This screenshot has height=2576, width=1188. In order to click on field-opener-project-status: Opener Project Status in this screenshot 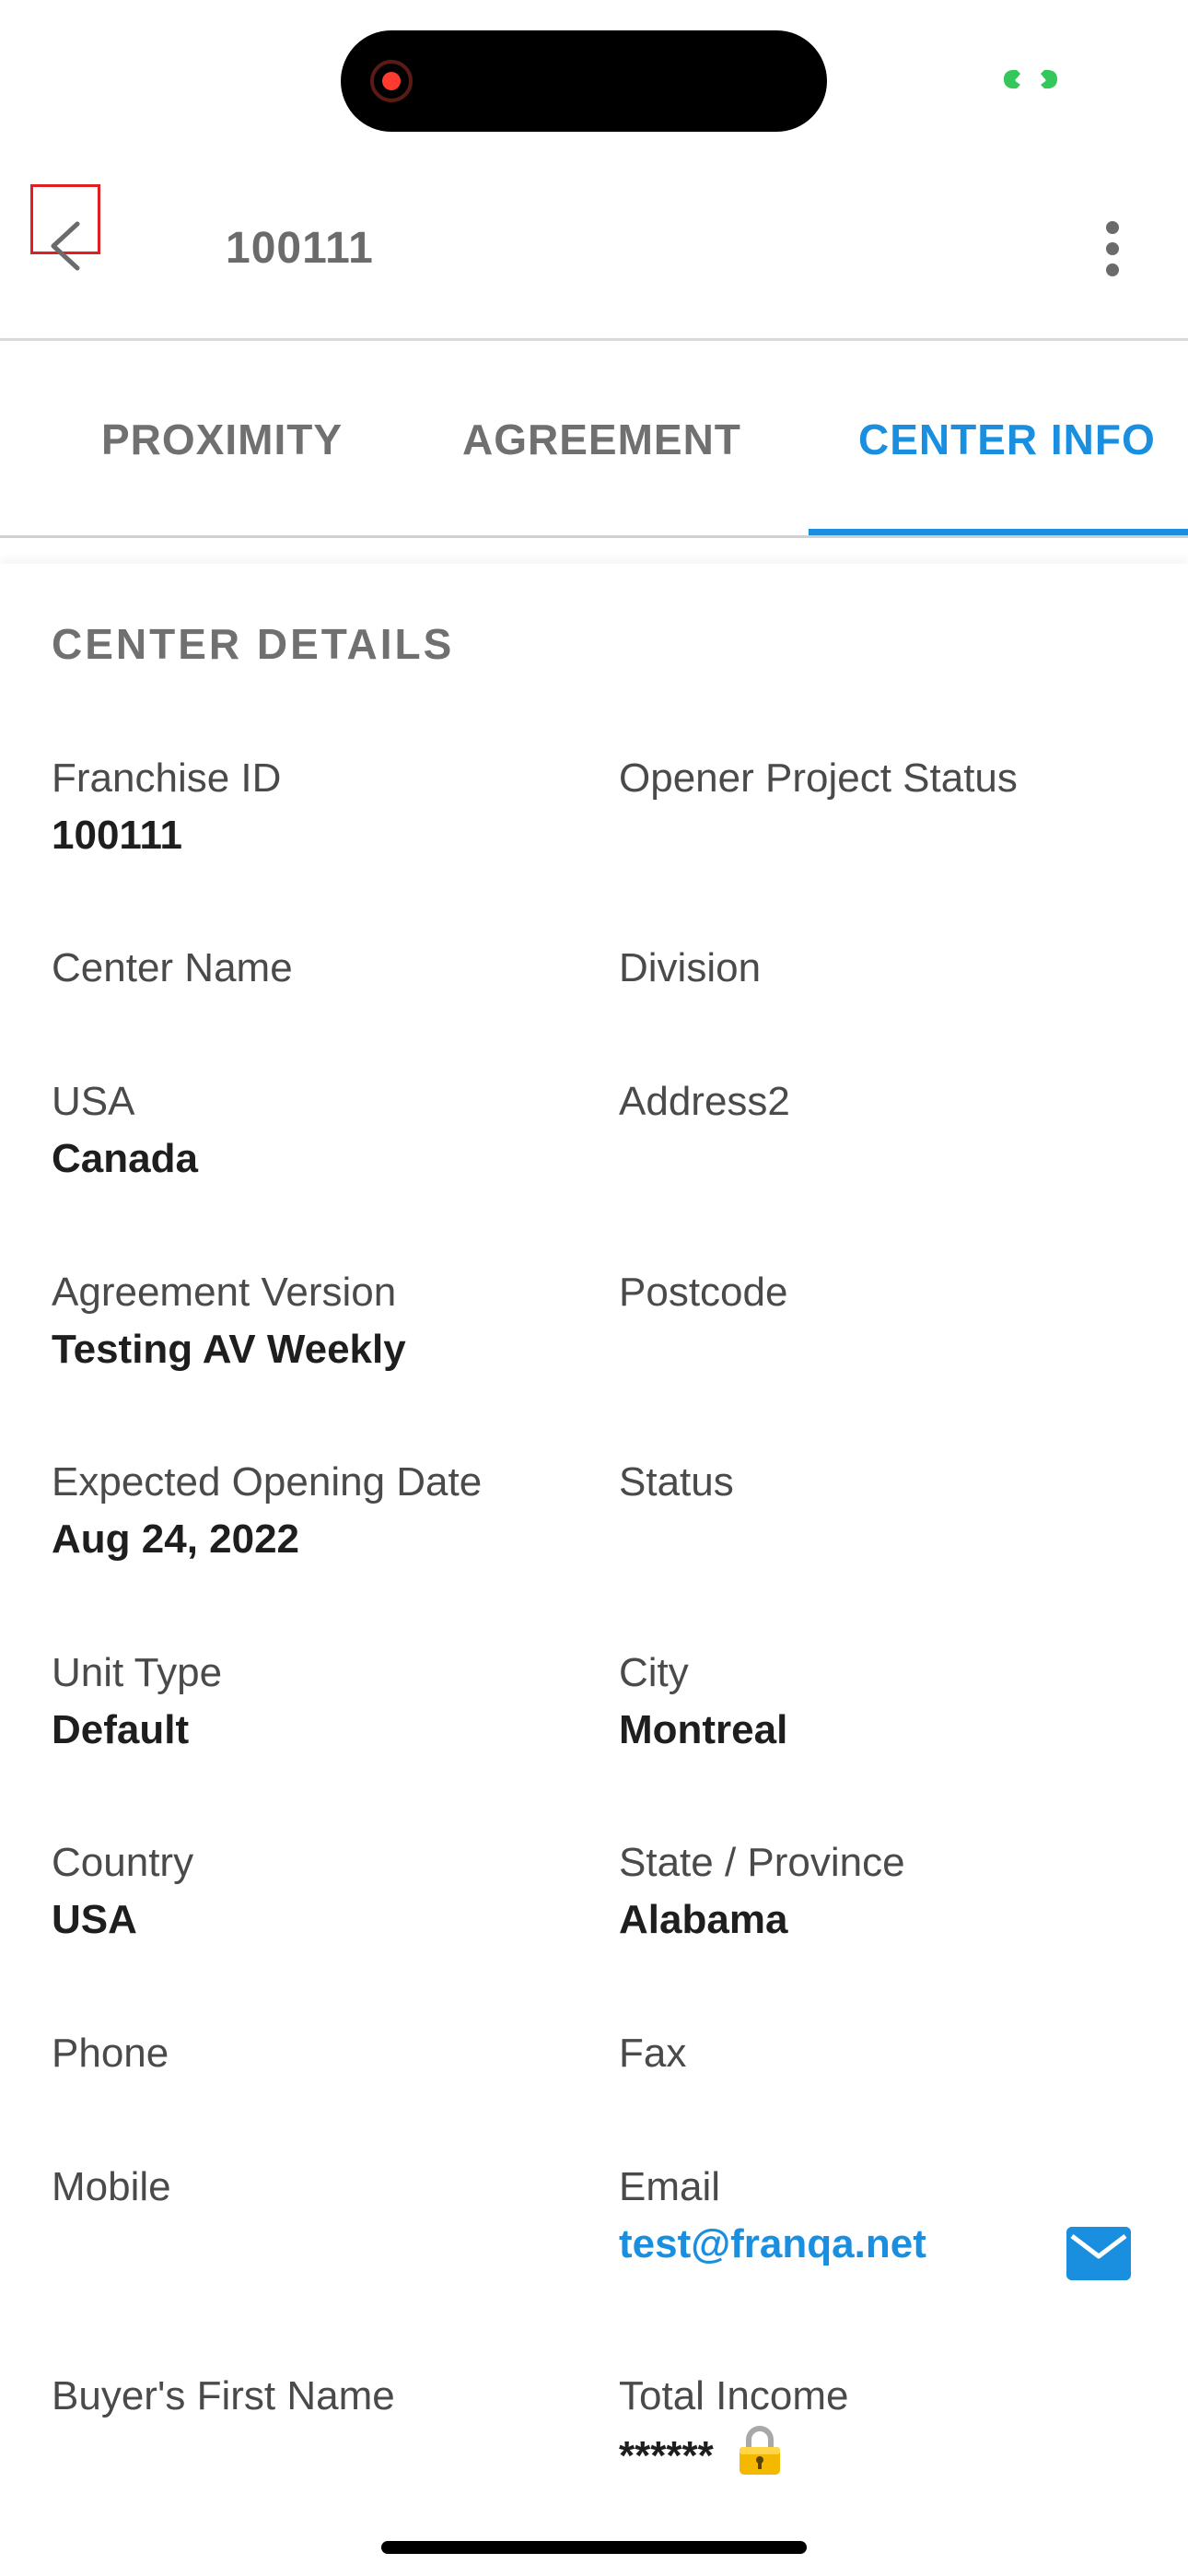, I will do `click(877, 778)`.